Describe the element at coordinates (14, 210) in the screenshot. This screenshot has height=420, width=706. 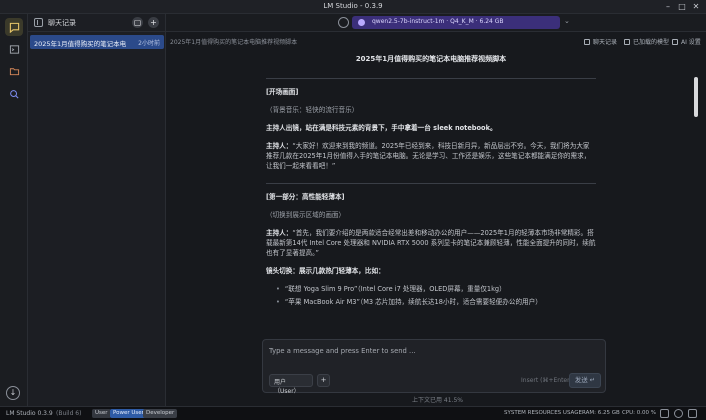
I see `activity-bar` at that location.